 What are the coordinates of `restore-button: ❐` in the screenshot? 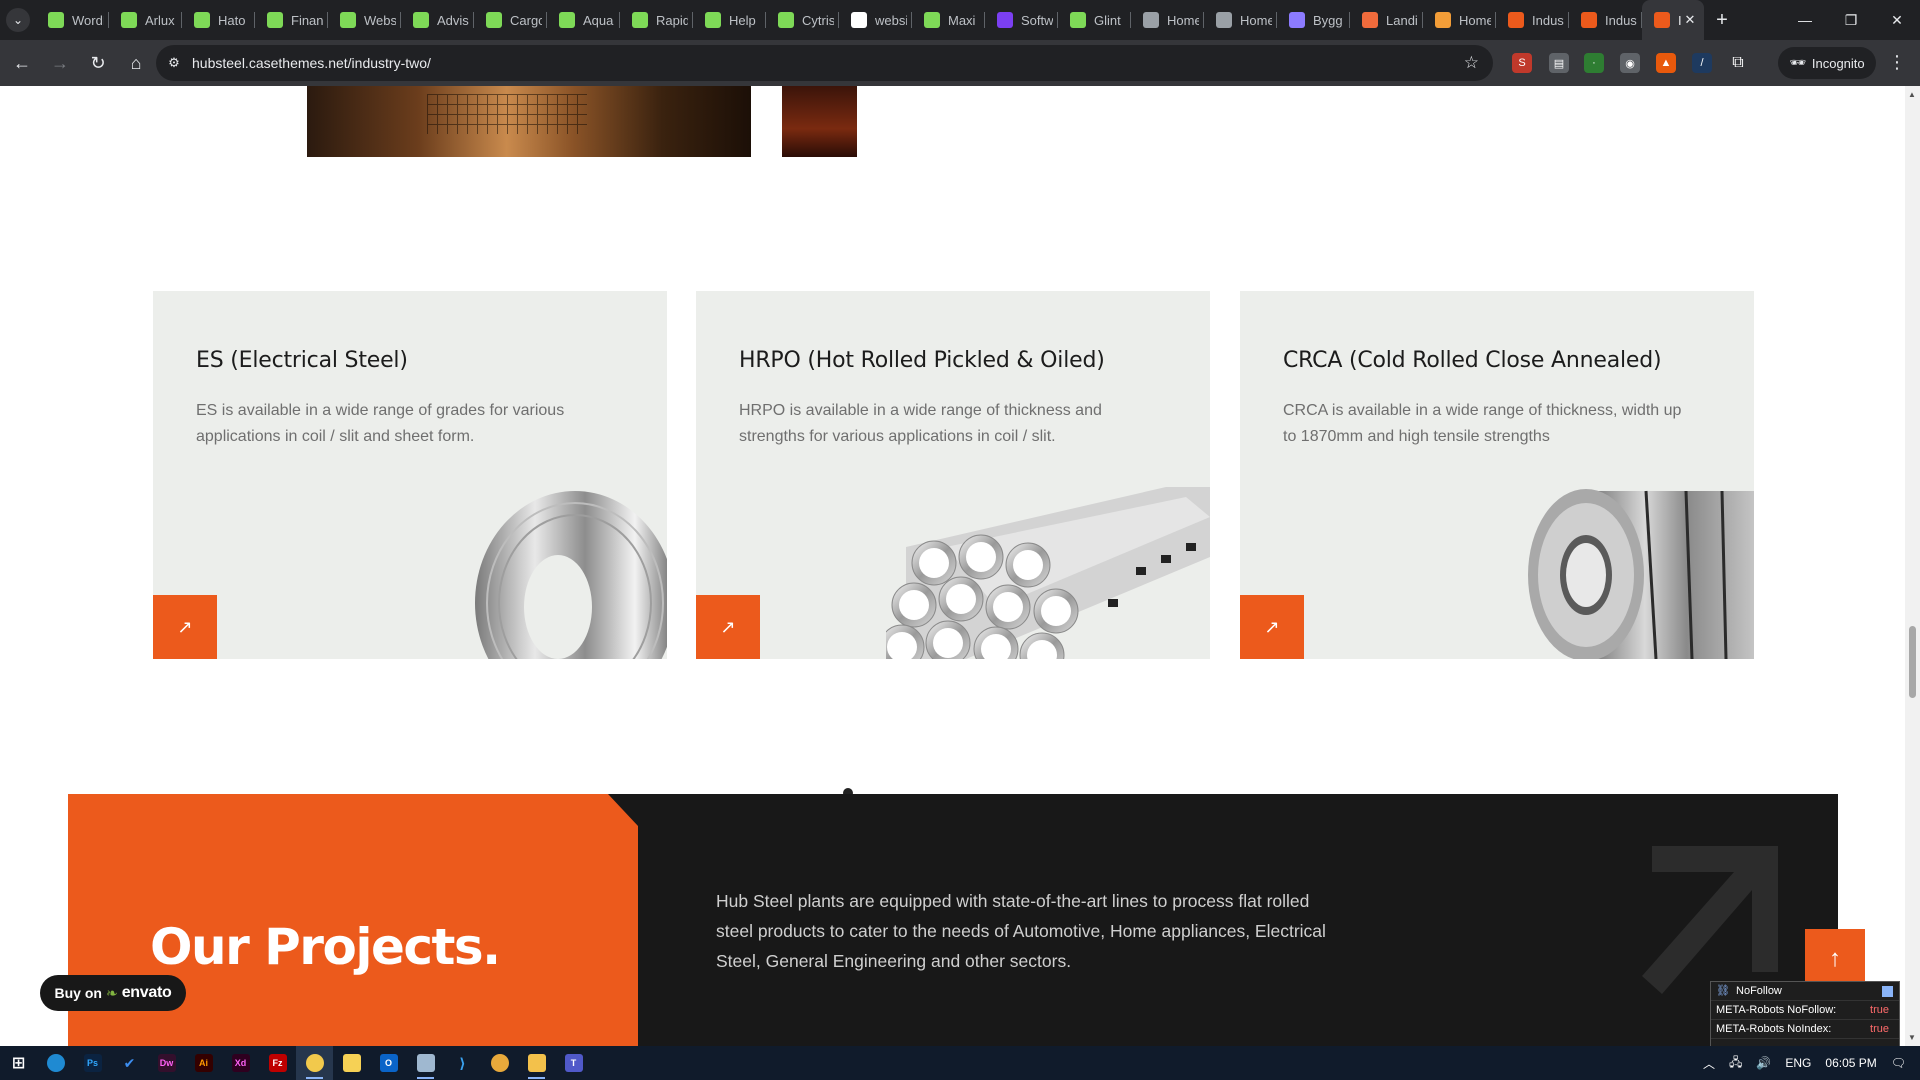 It's located at (1851, 20).